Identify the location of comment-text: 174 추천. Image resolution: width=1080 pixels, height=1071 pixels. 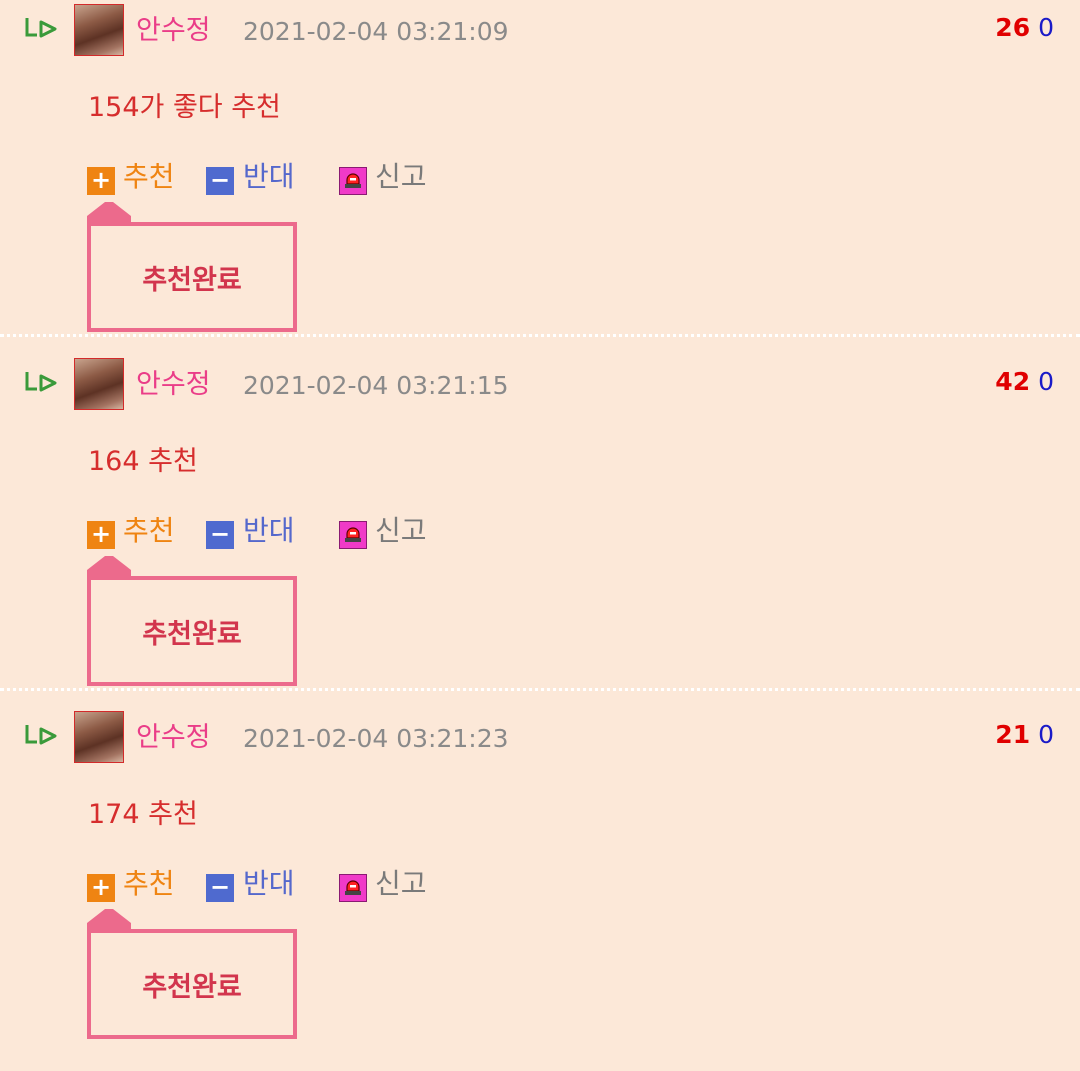
(143, 814).